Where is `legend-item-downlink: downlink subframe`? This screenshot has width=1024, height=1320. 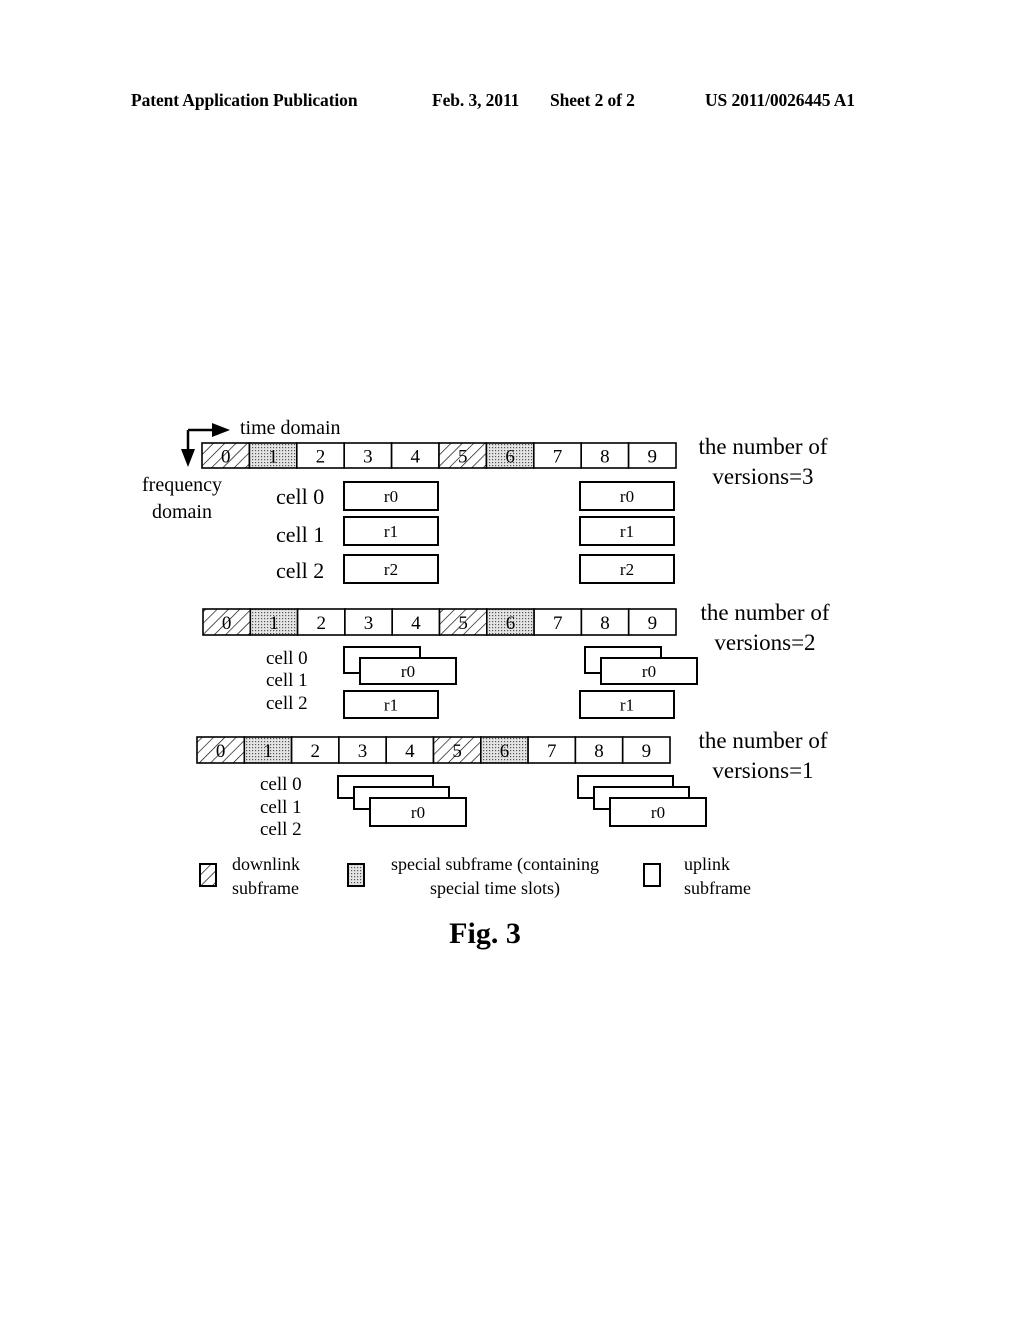 legend-item-downlink: downlink subframe is located at coordinates (249, 876).